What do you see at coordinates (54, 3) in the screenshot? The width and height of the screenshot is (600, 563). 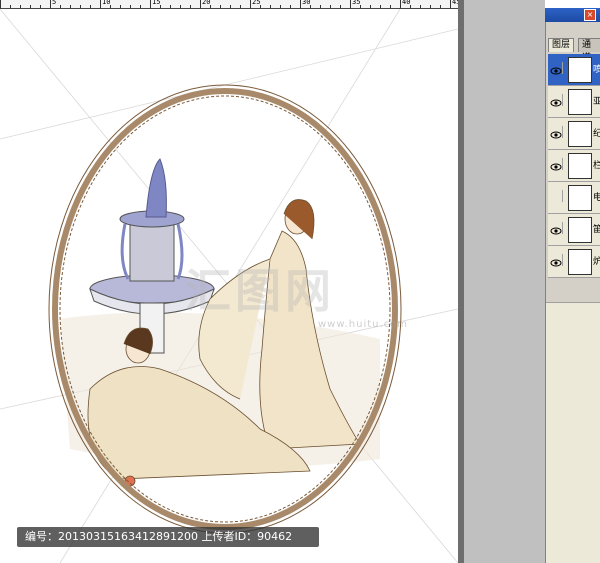 I see `ruler-number: 5` at bounding box center [54, 3].